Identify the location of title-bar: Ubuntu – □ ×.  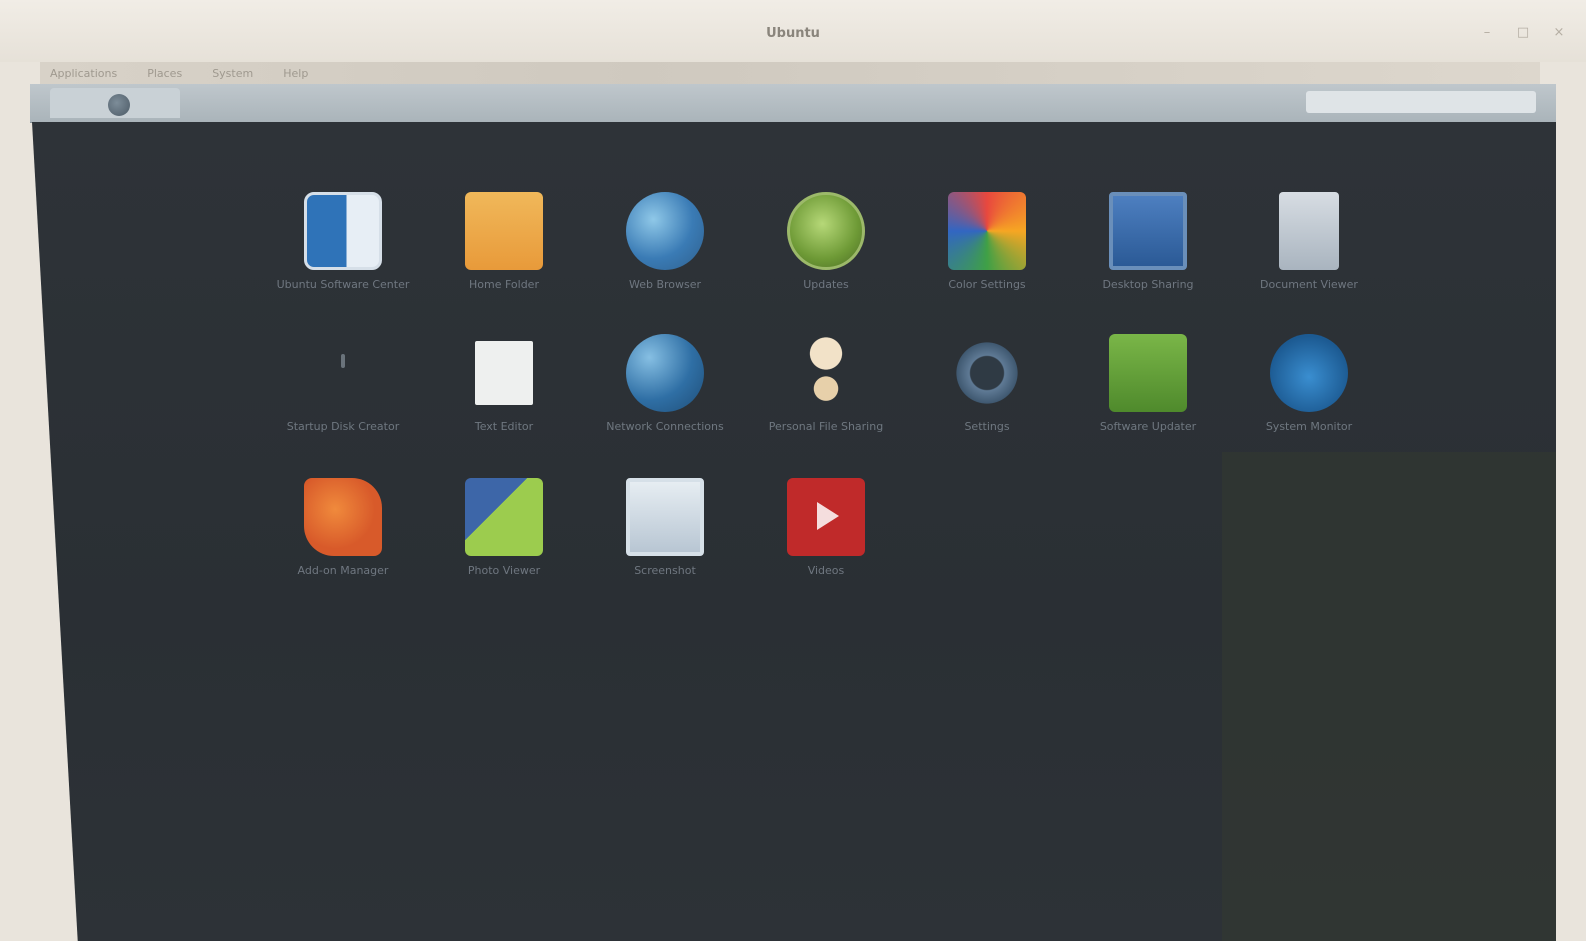
(793, 31).